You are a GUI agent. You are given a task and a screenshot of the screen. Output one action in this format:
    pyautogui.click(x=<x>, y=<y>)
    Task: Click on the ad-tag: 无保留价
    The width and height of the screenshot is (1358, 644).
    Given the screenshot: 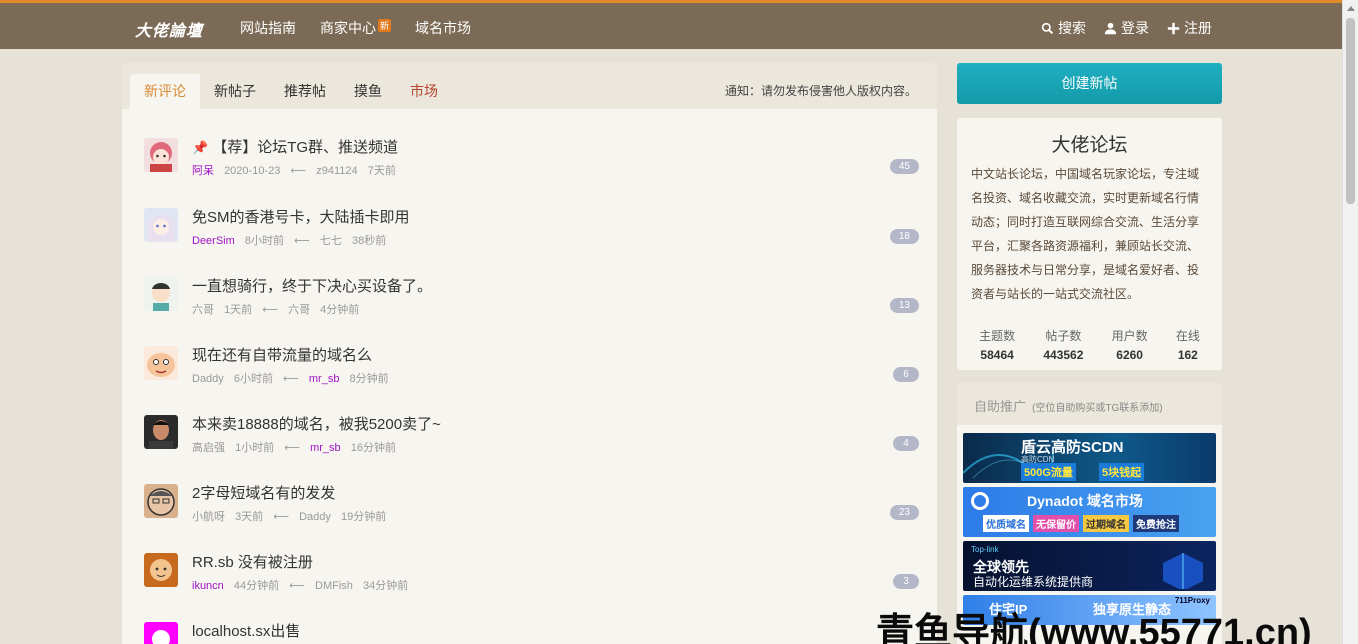 What is the action you would take?
    pyautogui.click(x=1056, y=523)
    